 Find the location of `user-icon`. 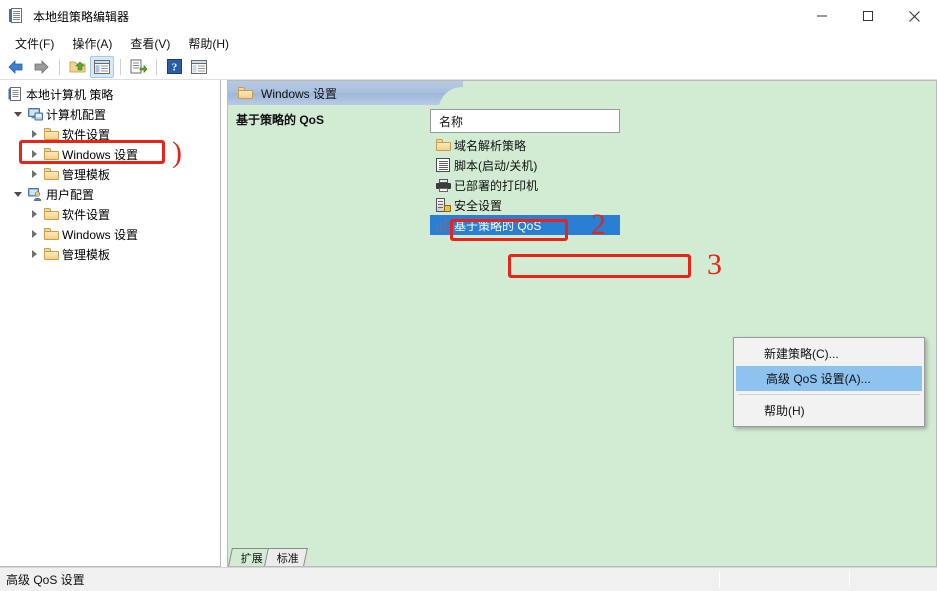

user-icon is located at coordinates (35, 194).